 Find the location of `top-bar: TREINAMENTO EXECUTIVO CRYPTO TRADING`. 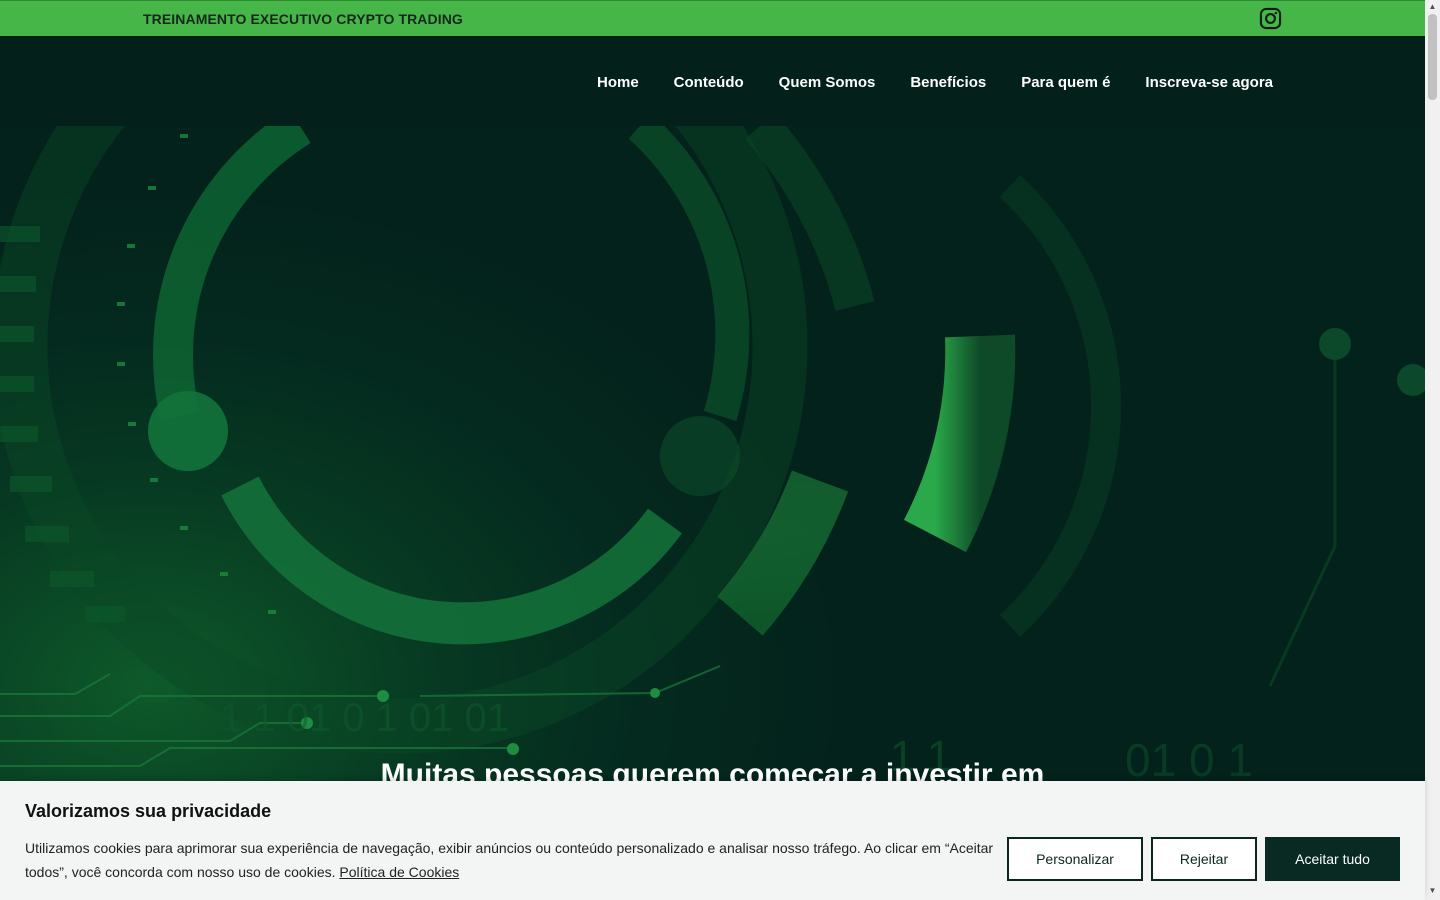

top-bar: TREINAMENTO EXECUTIVO CRYPTO TRADING is located at coordinates (712, 18).